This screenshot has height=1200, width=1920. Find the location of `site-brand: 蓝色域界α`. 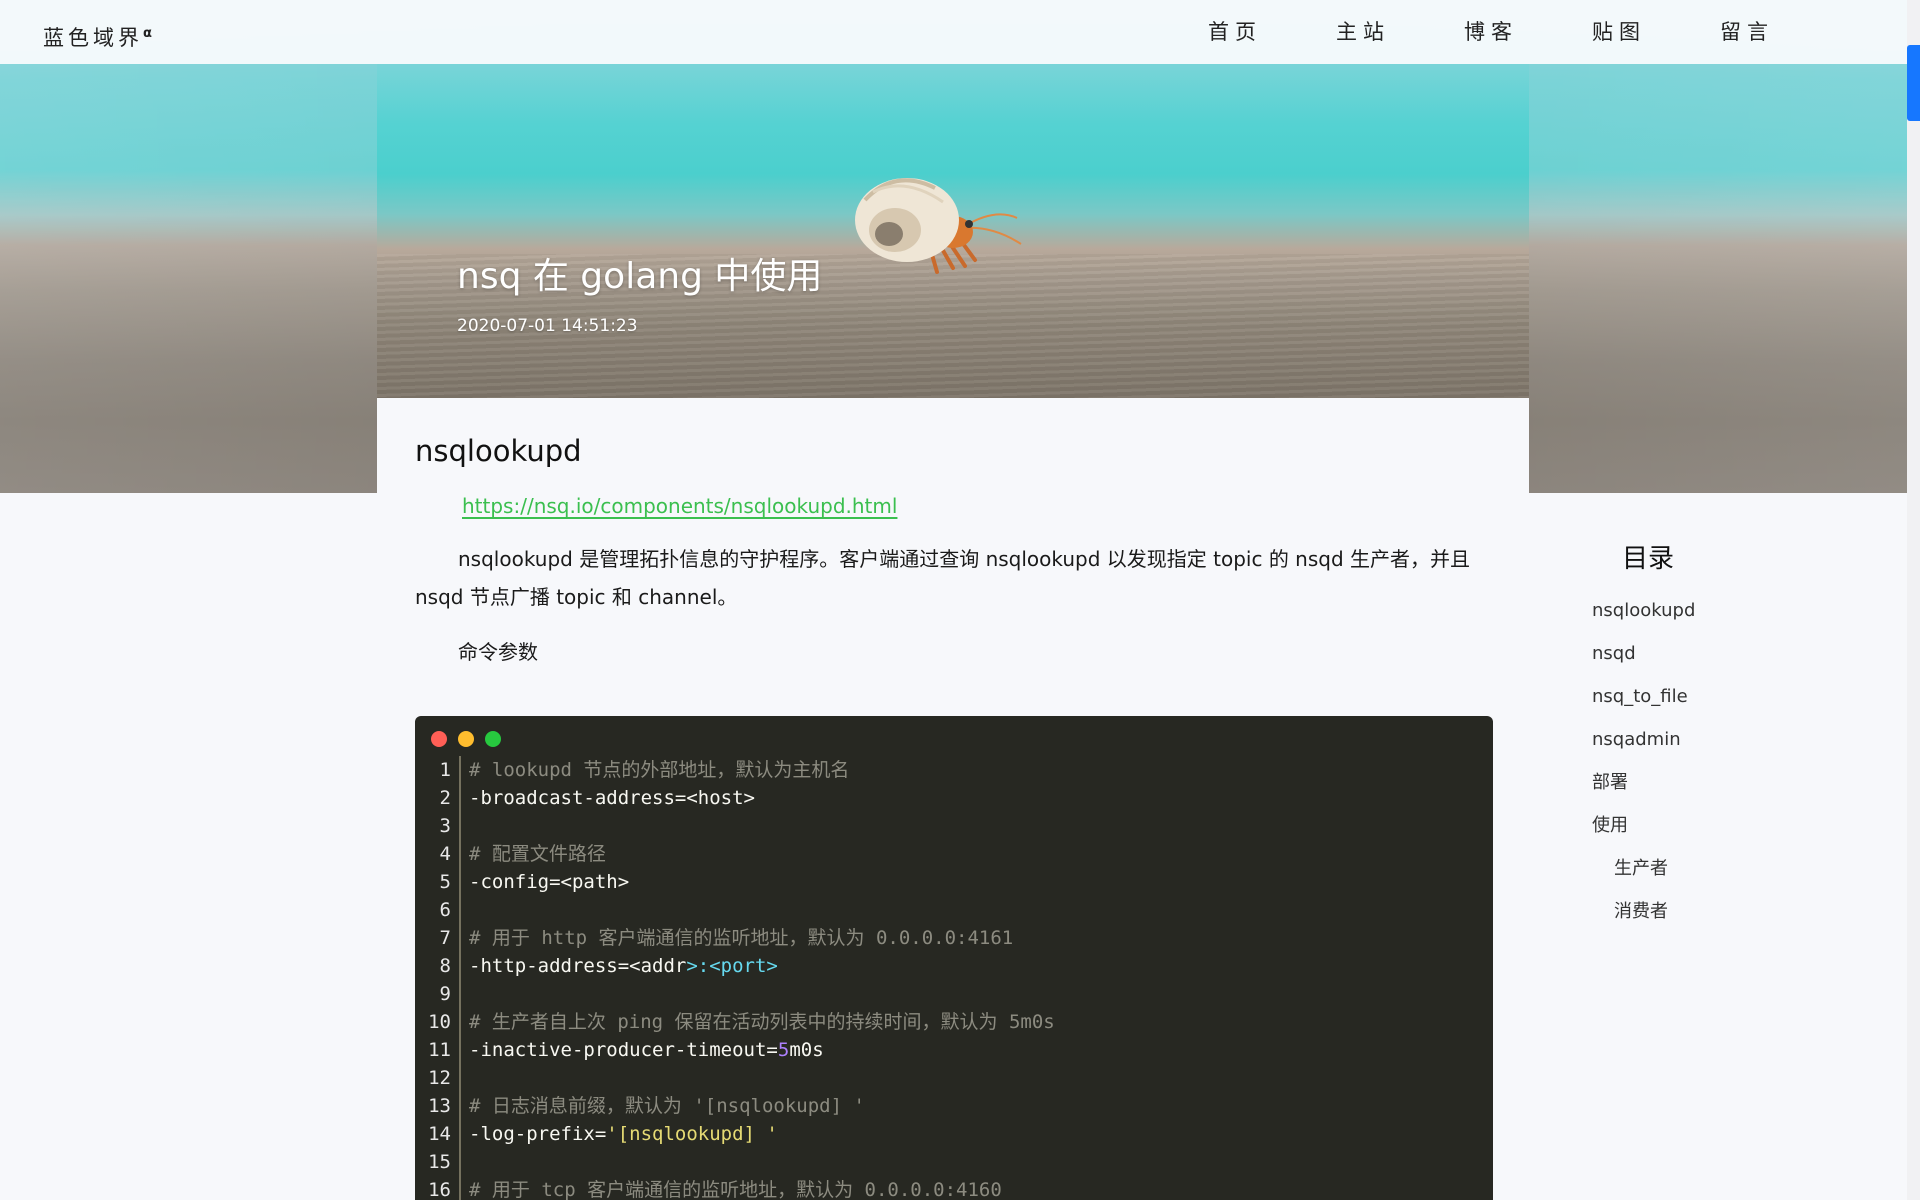

site-brand: 蓝色域界α is located at coordinates (97, 37).